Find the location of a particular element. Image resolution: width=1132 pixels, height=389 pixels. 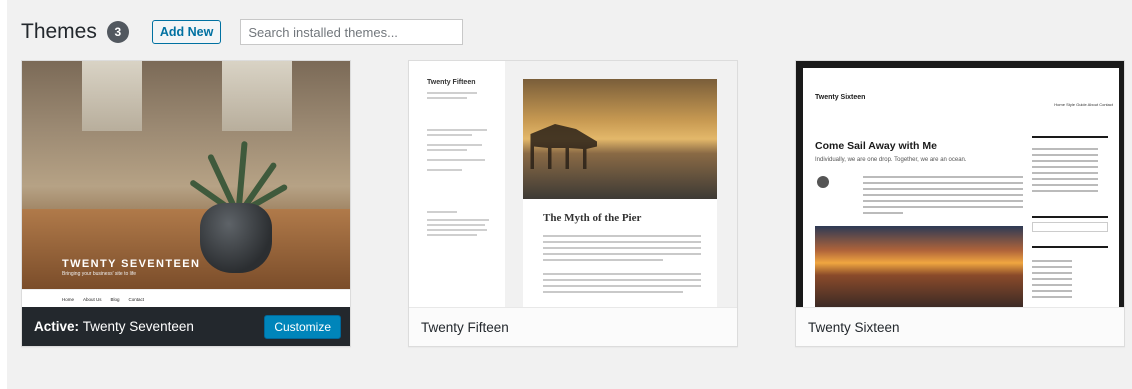

preview-post-card: The Myth of the Pier is located at coordinates (620, 193).